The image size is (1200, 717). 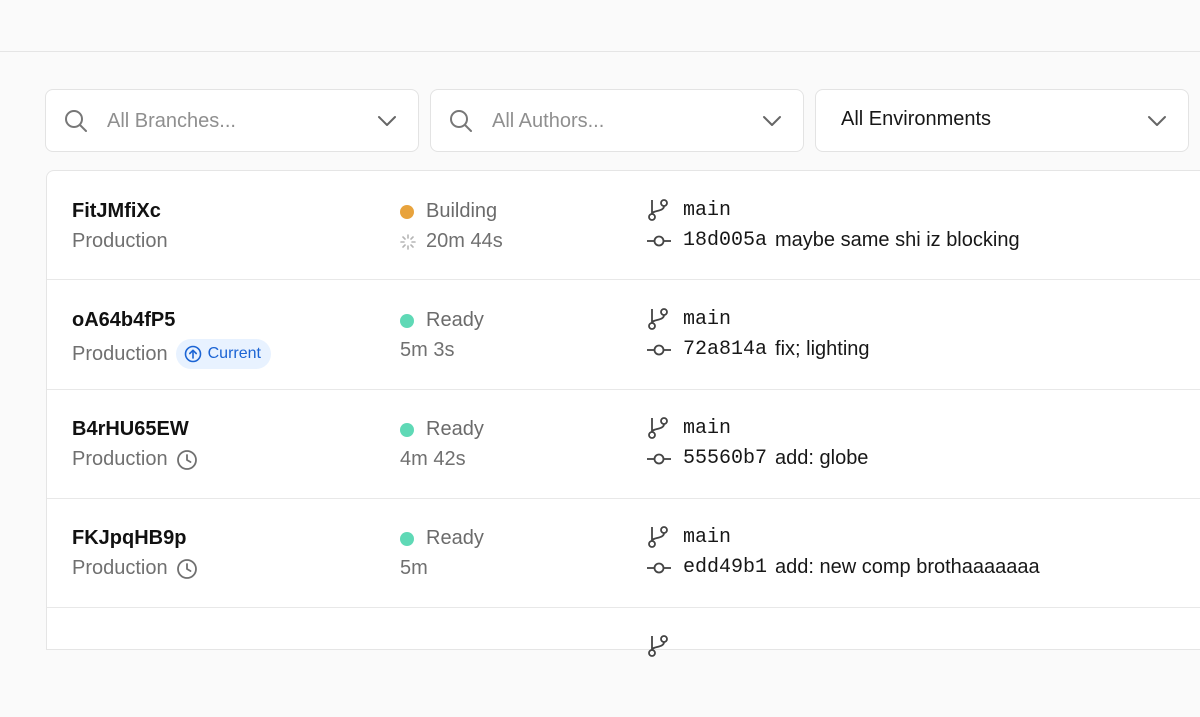 I want to click on deployment-status: Building, so click(x=448, y=211).